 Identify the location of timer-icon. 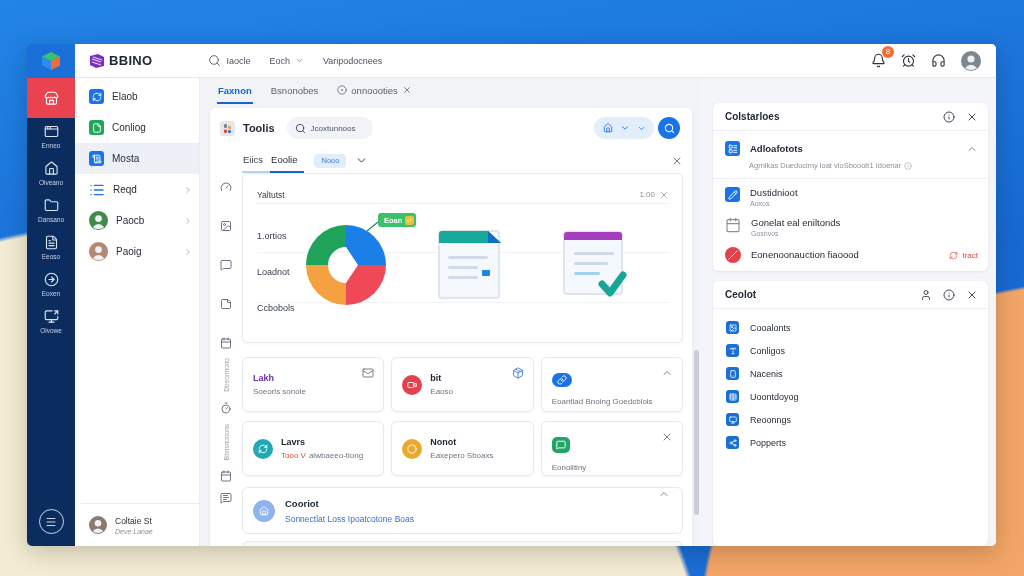
(226, 407).